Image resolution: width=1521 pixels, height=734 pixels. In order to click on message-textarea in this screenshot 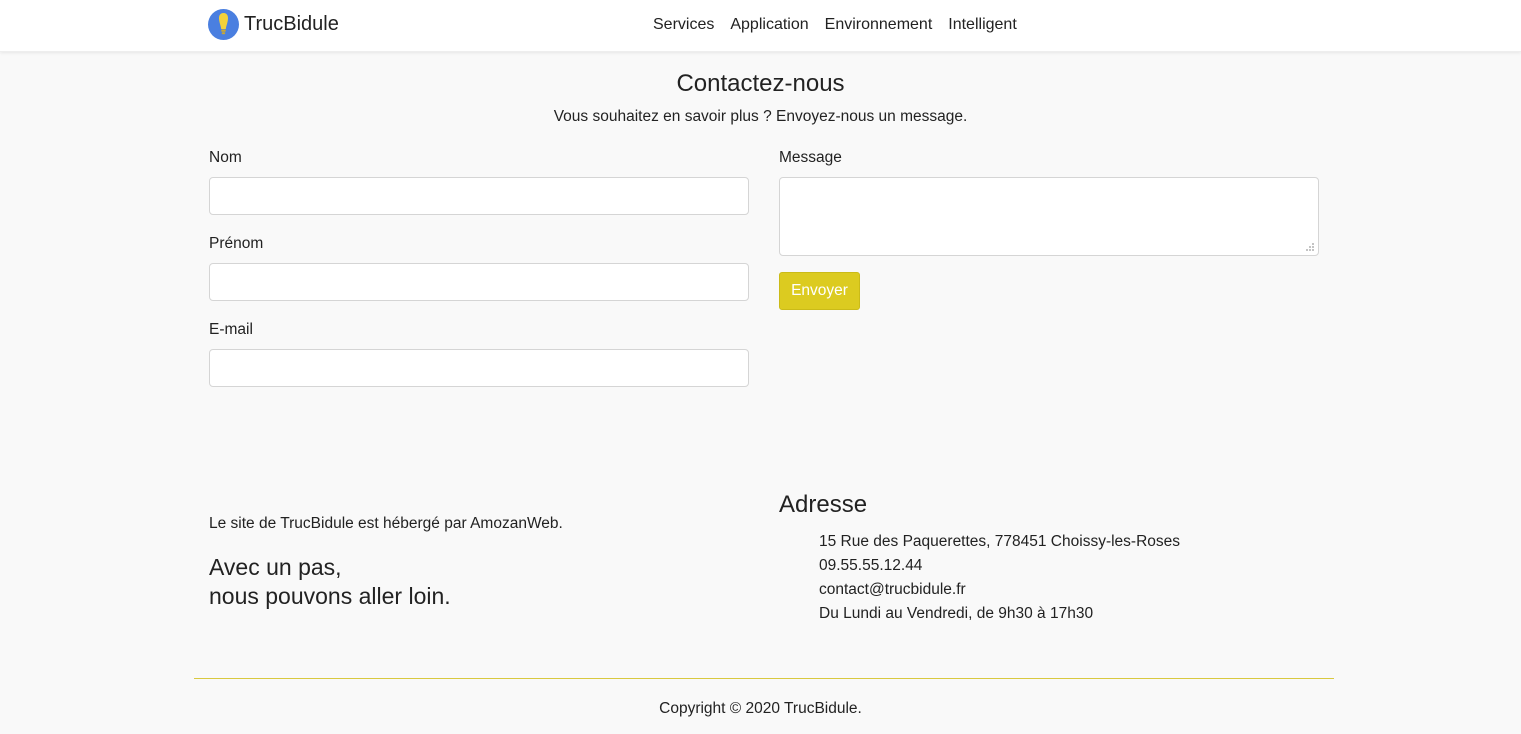, I will do `click(1049, 216)`.